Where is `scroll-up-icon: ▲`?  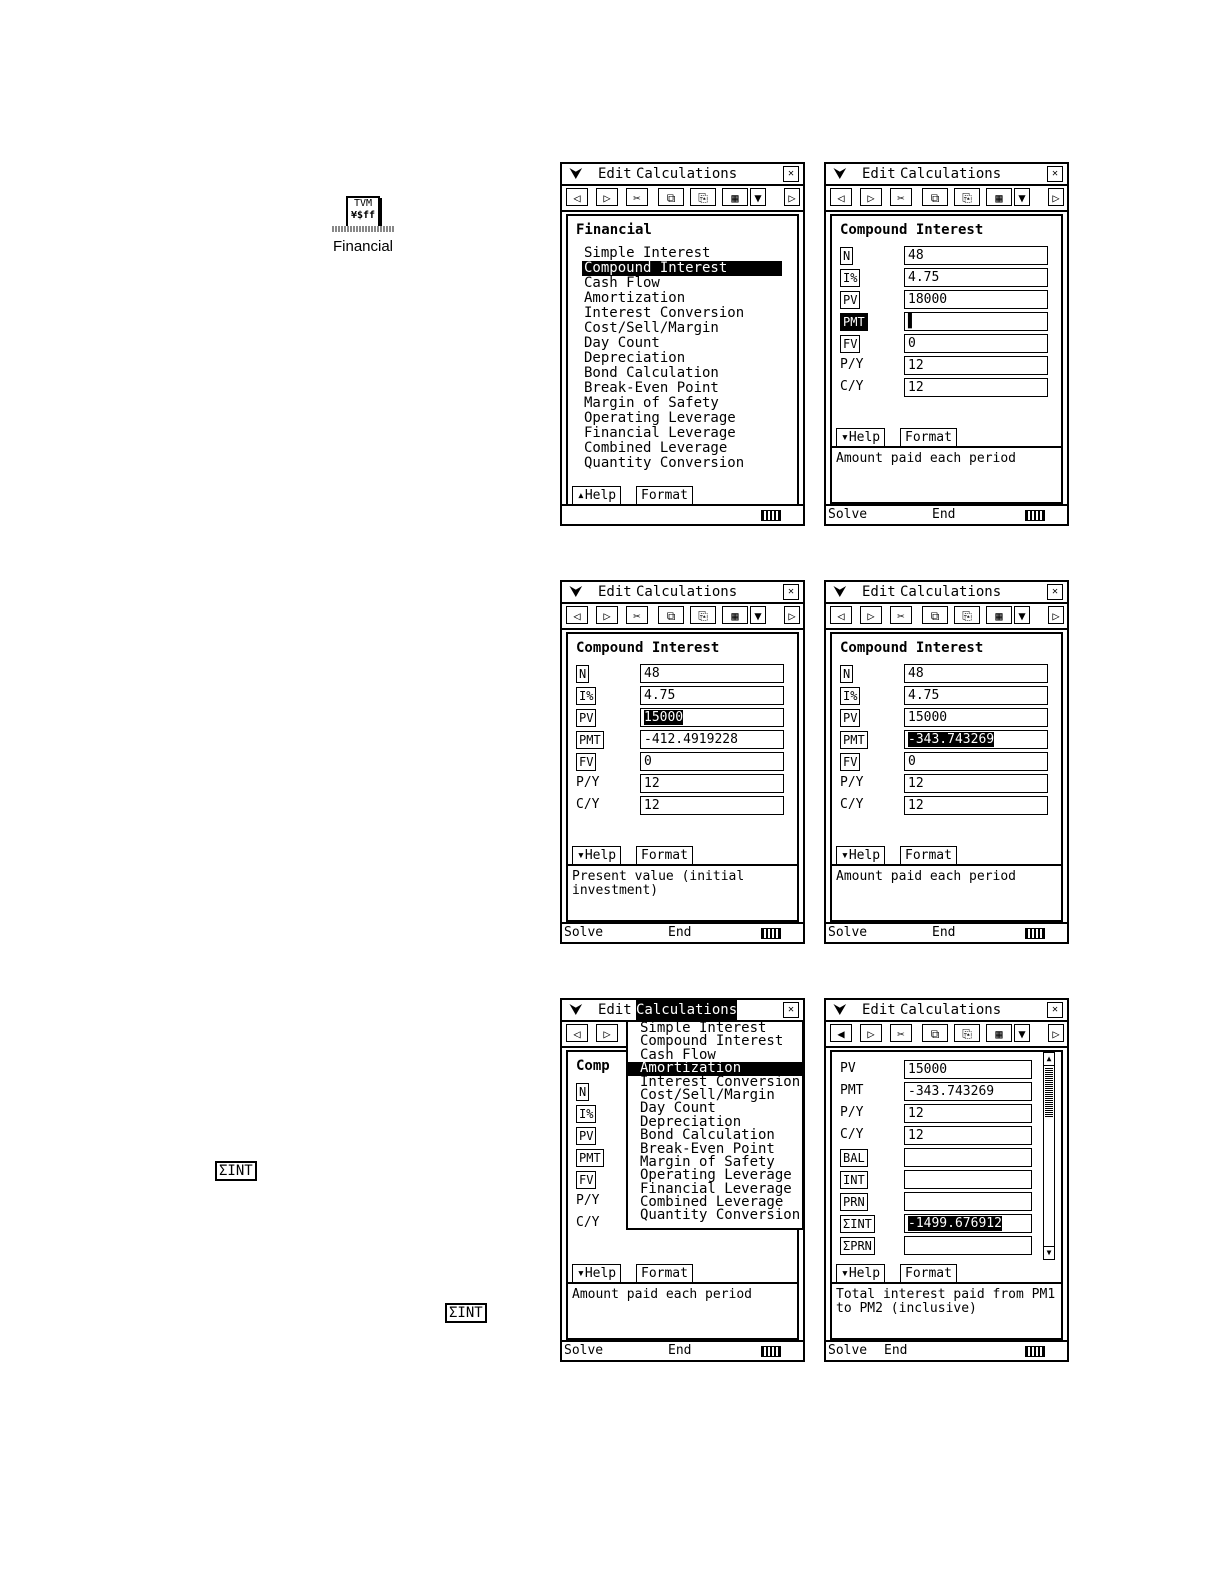 scroll-up-icon: ▲ is located at coordinates (1049, 1059).